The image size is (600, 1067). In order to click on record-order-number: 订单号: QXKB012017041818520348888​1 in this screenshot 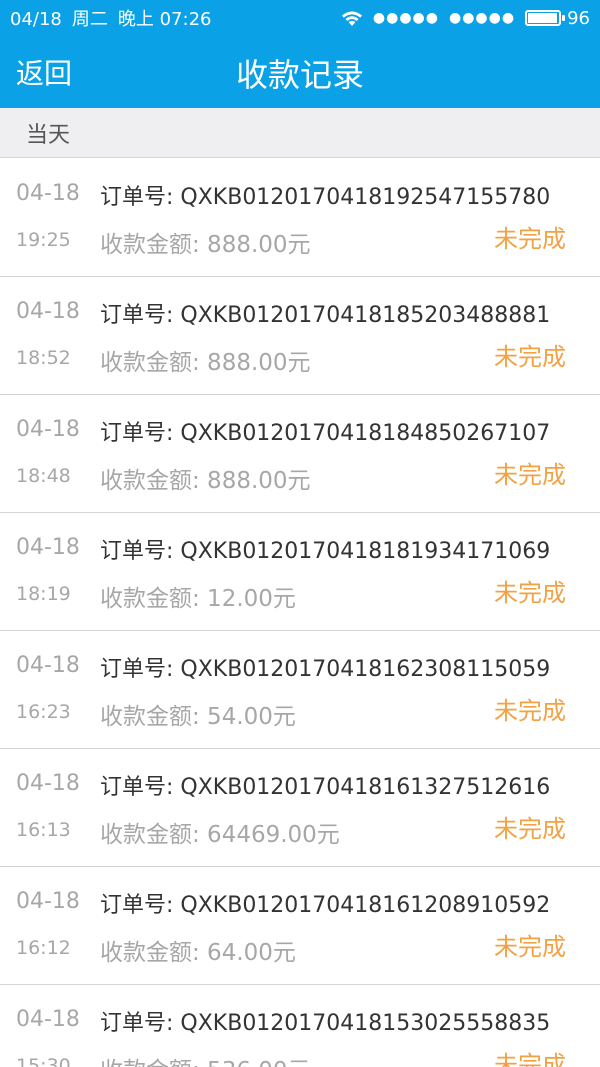, I will do `click(325, 315)`.